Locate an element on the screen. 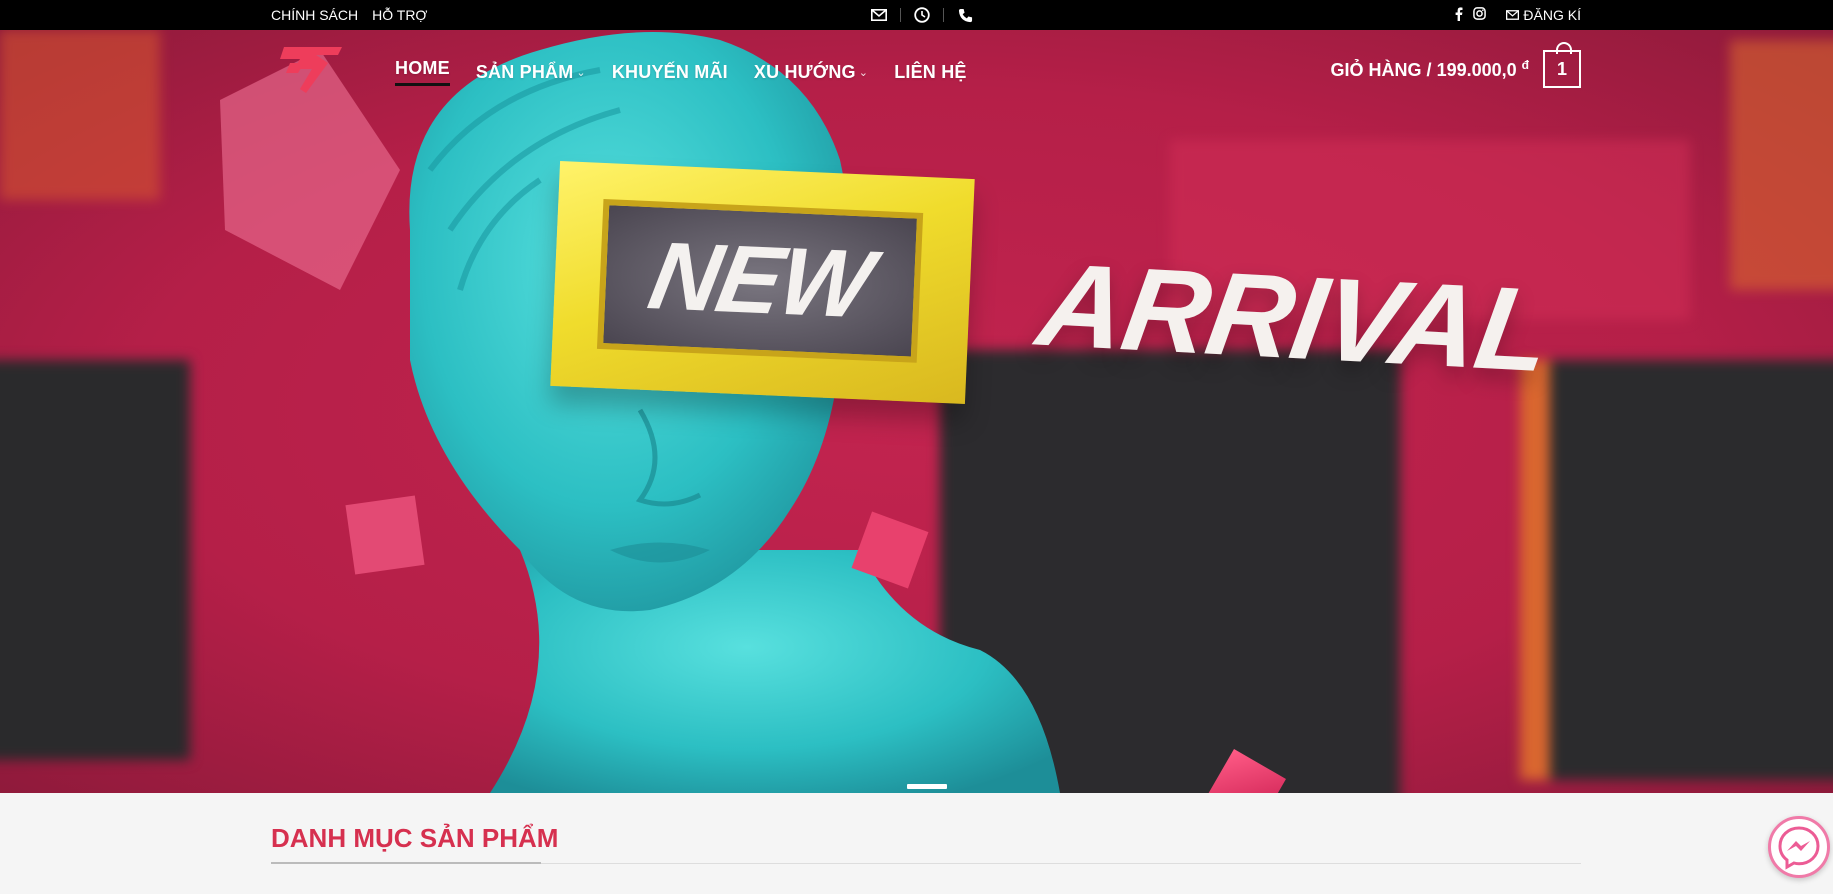 This screenshot has height=894, width=1833. nav-item-contact: LIÊN HỆ is located at coordinates (930, 72).